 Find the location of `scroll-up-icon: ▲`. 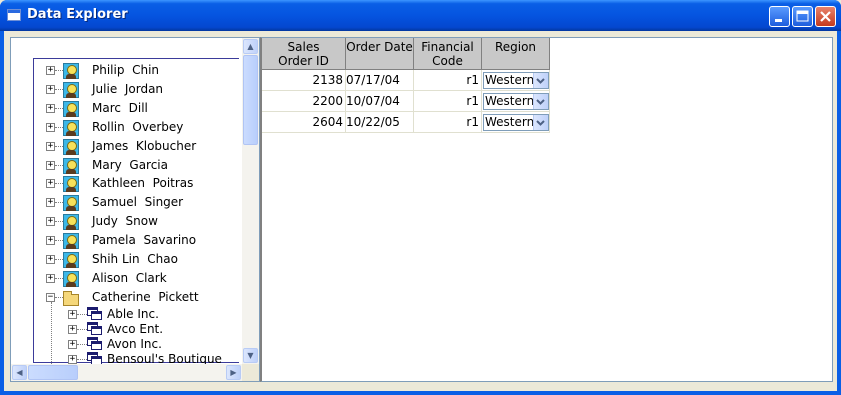

scroll-up-icon: ▲ is located at coordinates (250, 46).